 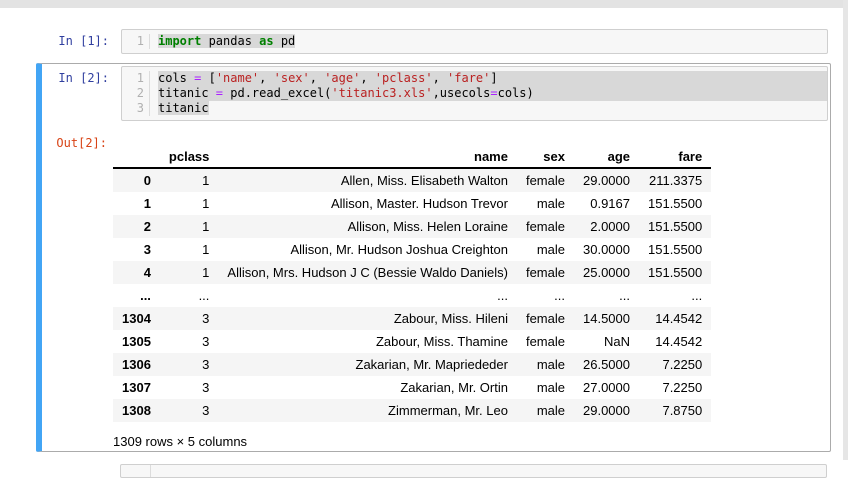 I want to click on table-cell: Allen, Miss. Elisabeth Walton, so click(x=424, y=180).